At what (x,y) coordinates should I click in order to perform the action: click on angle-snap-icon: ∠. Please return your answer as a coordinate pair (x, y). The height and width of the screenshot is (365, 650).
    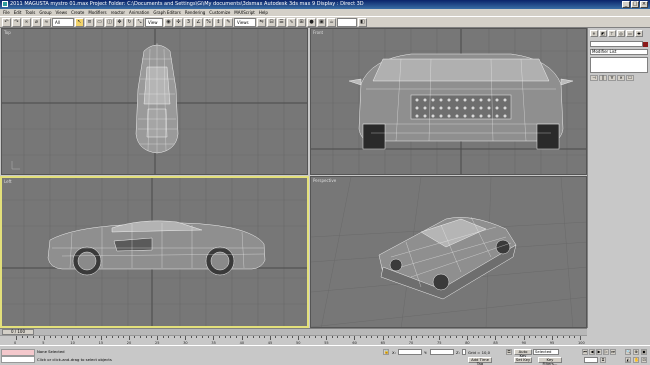
    Looking at the image, I should click on (198, 22).